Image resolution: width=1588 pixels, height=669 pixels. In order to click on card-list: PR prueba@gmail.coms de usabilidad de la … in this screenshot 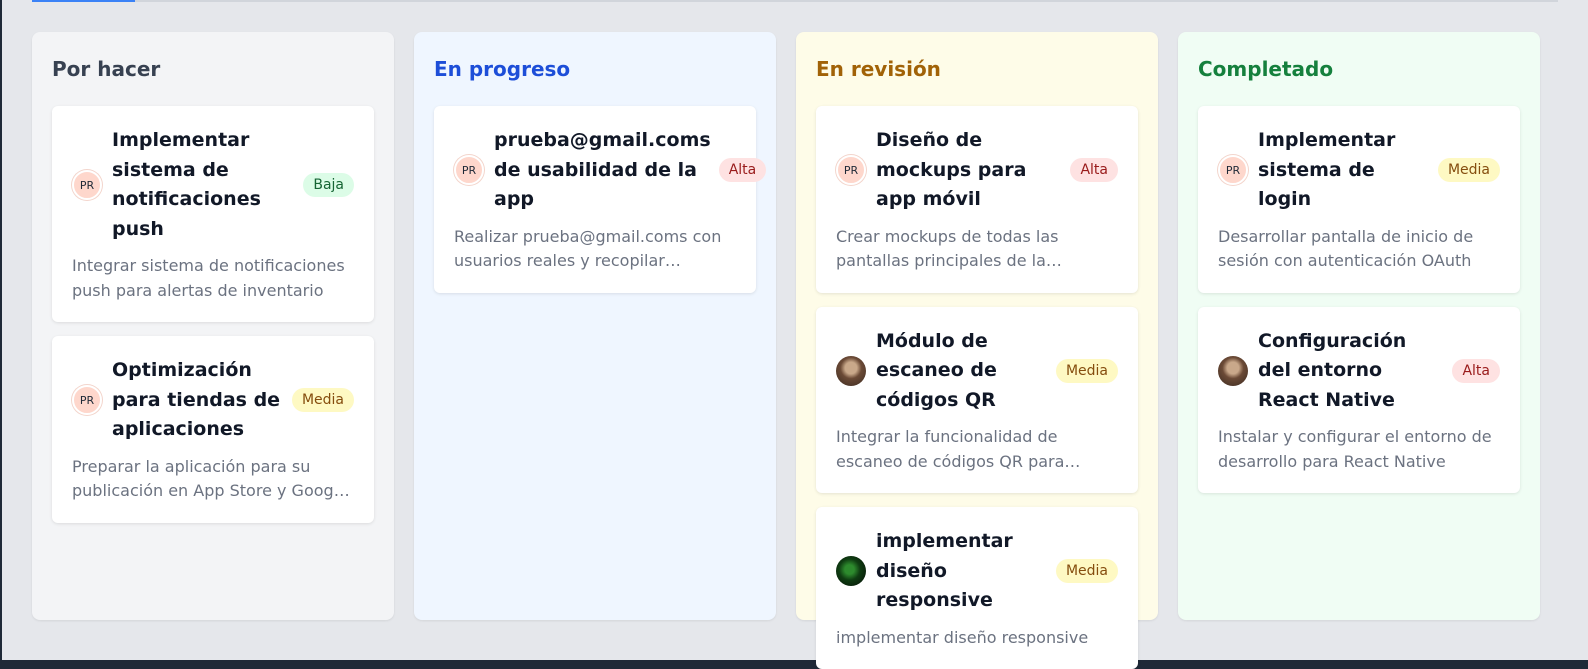, I will do `click(600, 199)`.